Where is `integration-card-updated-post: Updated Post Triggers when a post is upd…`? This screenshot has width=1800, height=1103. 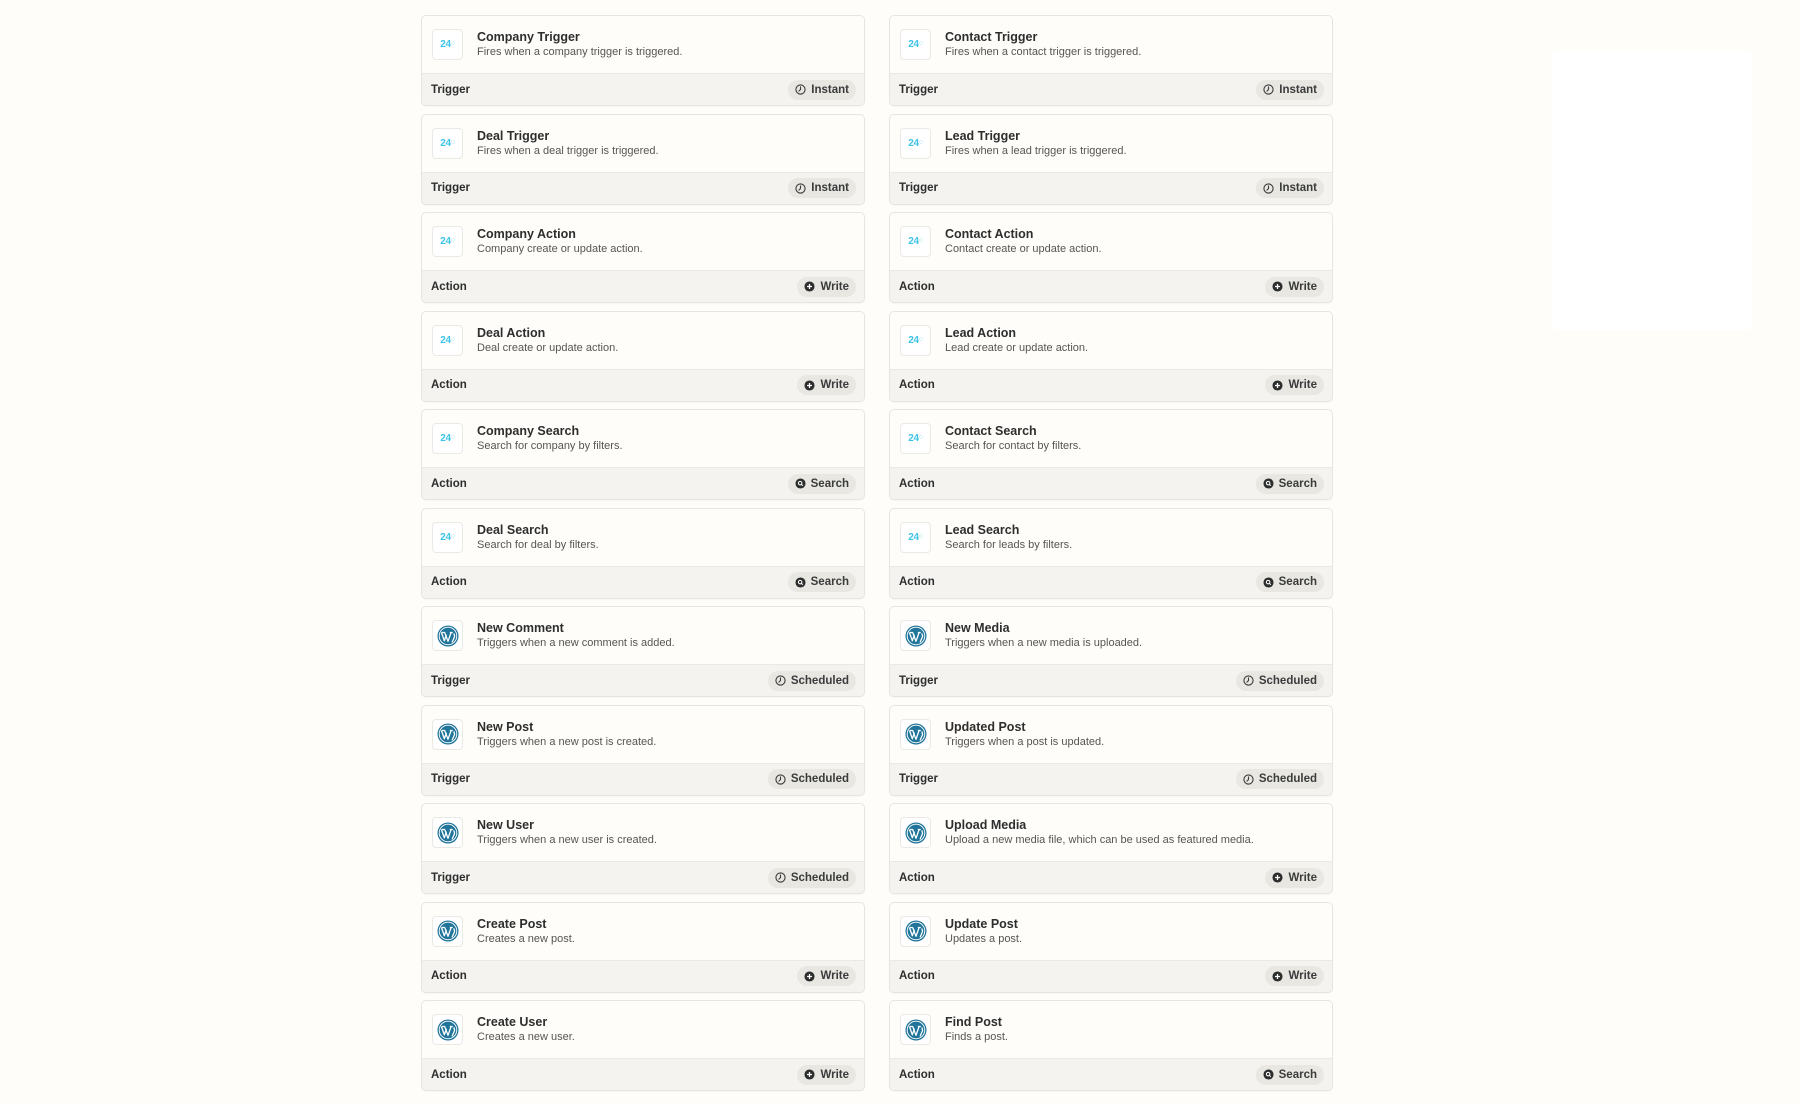 integration-card-updated-post: Updated Post Triggers when a post is upd… is located at coordinates (1111, 750).